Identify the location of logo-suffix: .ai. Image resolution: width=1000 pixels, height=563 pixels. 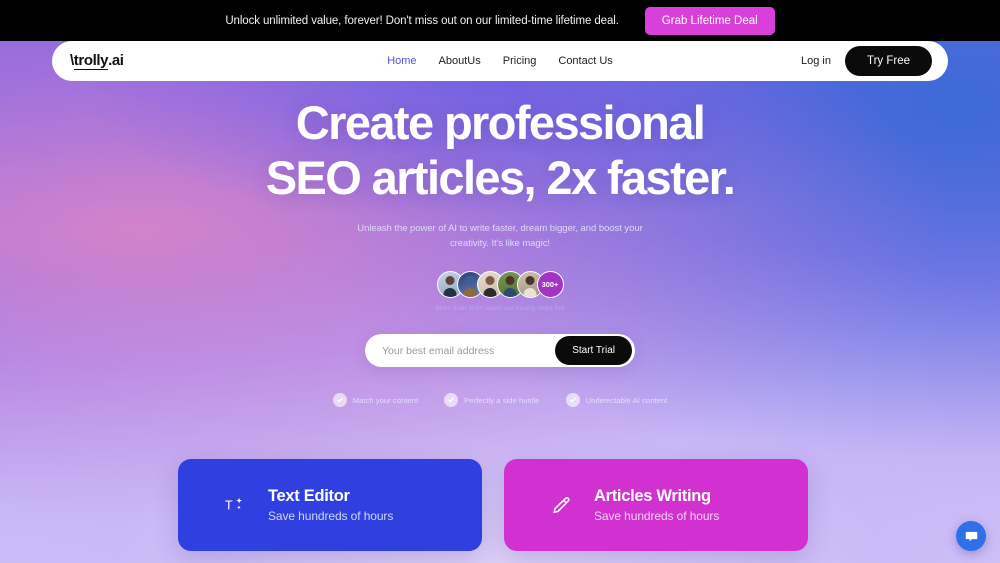
(116, 60).